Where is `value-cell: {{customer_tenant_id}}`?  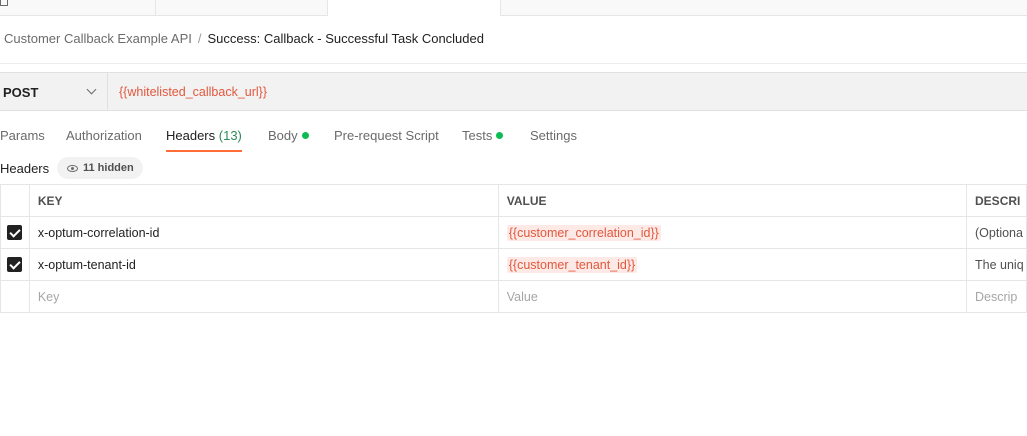
value-cell: {{customer_tenant_id}} is located at coordinates (732, 264).